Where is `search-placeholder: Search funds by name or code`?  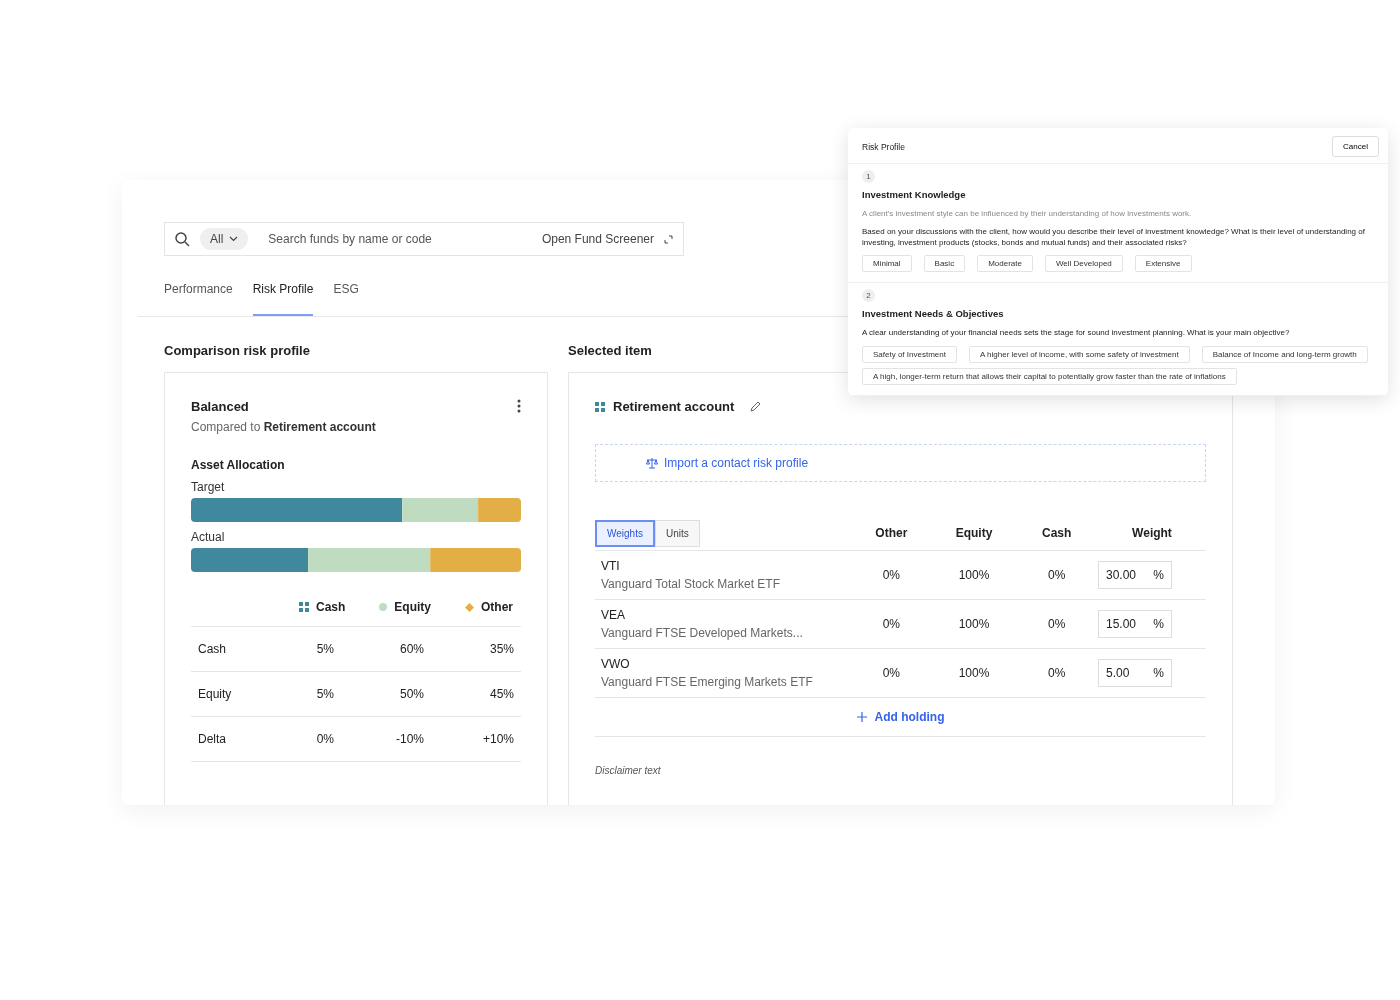
search-placeholder: Search funds by name or code is located at coordinates (350, 239).